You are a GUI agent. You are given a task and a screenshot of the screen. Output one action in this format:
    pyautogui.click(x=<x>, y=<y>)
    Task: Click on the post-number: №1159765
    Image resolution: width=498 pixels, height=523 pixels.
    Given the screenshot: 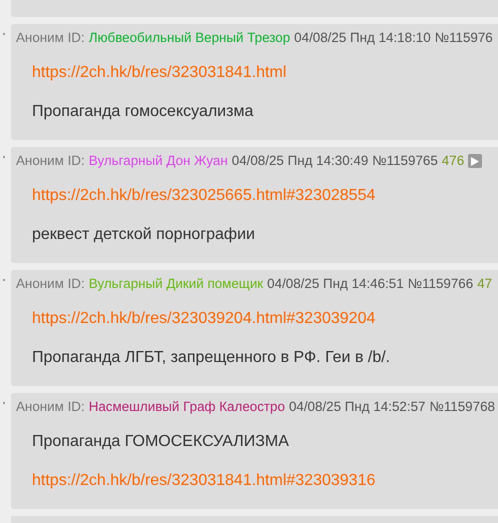 What is the action you would take?
    pyautogui.click(x=405, y=161)
    